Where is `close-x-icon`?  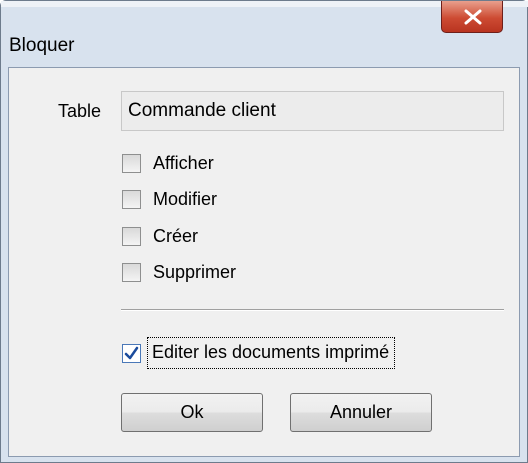 close-x-icon is located at coordinates (473, 17).